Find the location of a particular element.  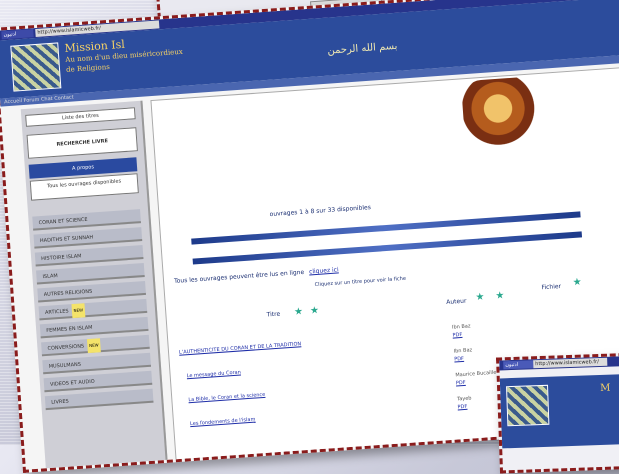

thumbnail-banner-title: M is located at coordinates (605, 388).